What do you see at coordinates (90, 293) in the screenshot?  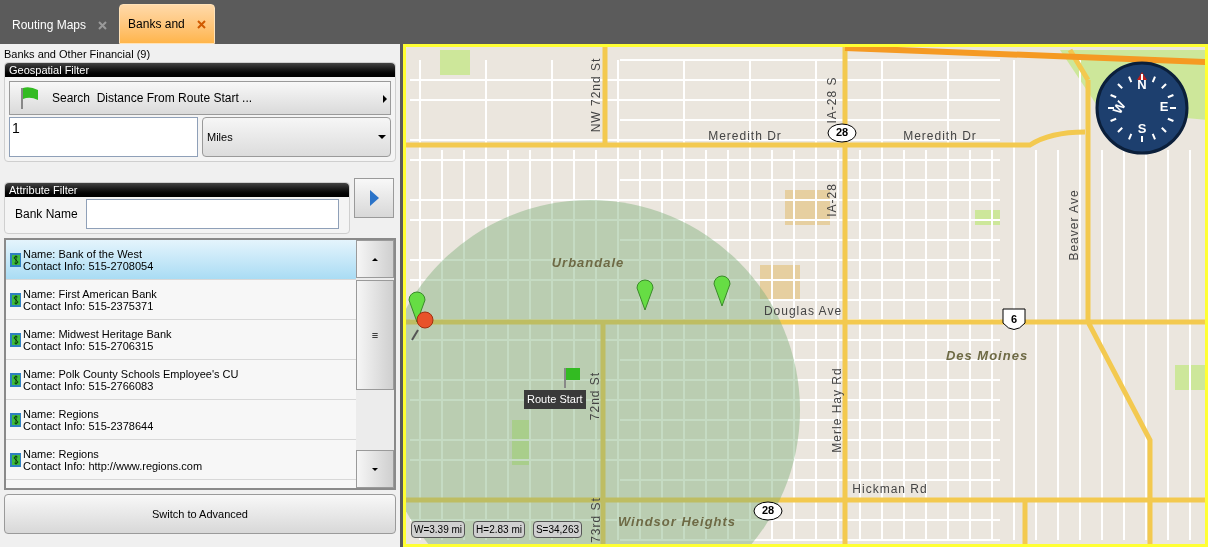 I see `bank-name: Name: First American Bank` at bounding box center [90, 293].